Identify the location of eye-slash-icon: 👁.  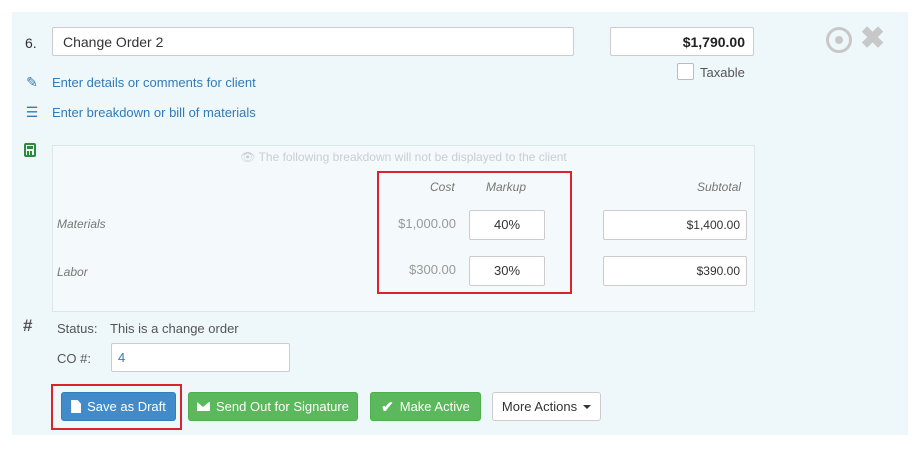
(248, 157).